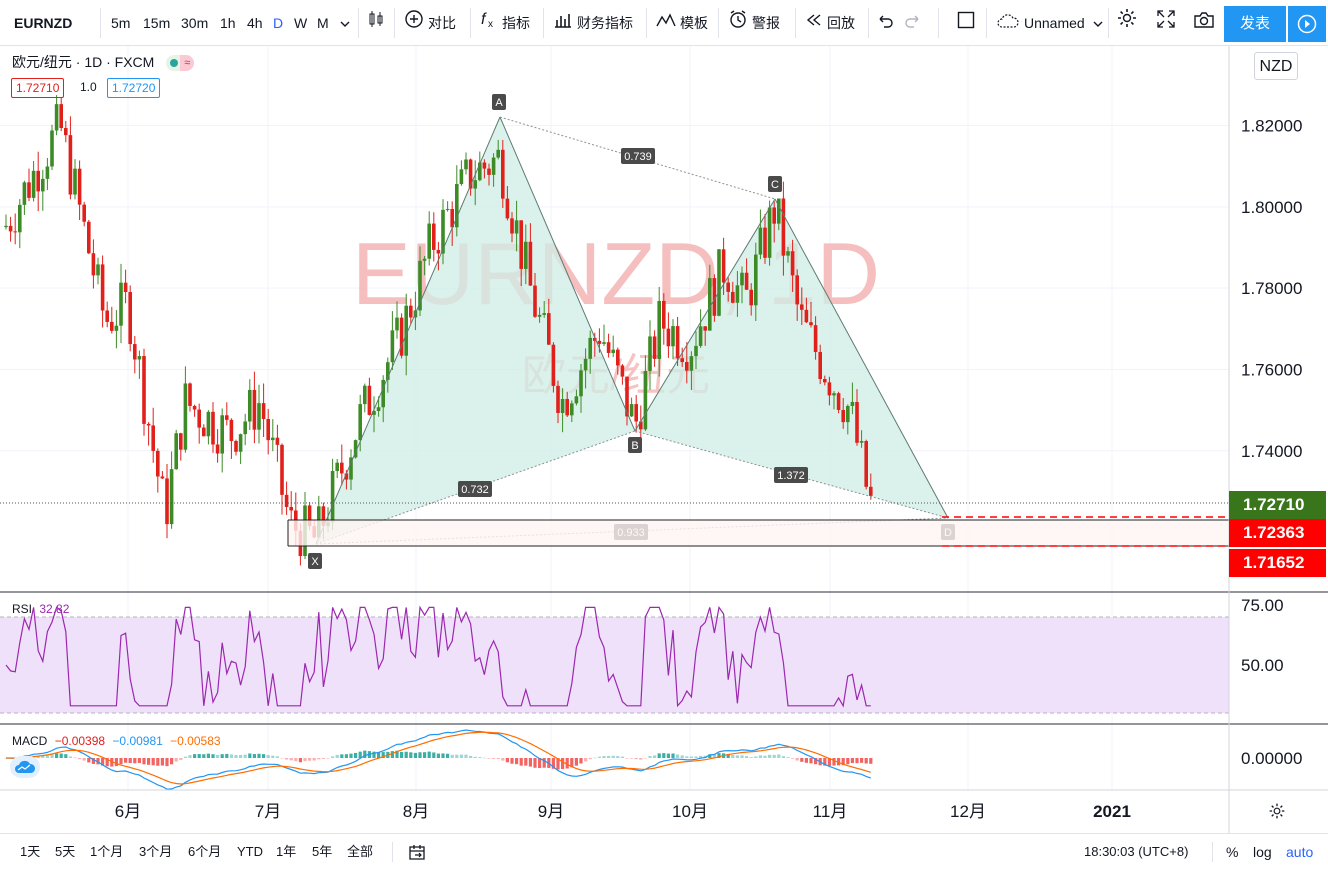 Image resolution: width=1328 pixels, height=870 pixels. I want to click on clock-timezone: 18:30:03 (UTC+8), so click(1136, 852).